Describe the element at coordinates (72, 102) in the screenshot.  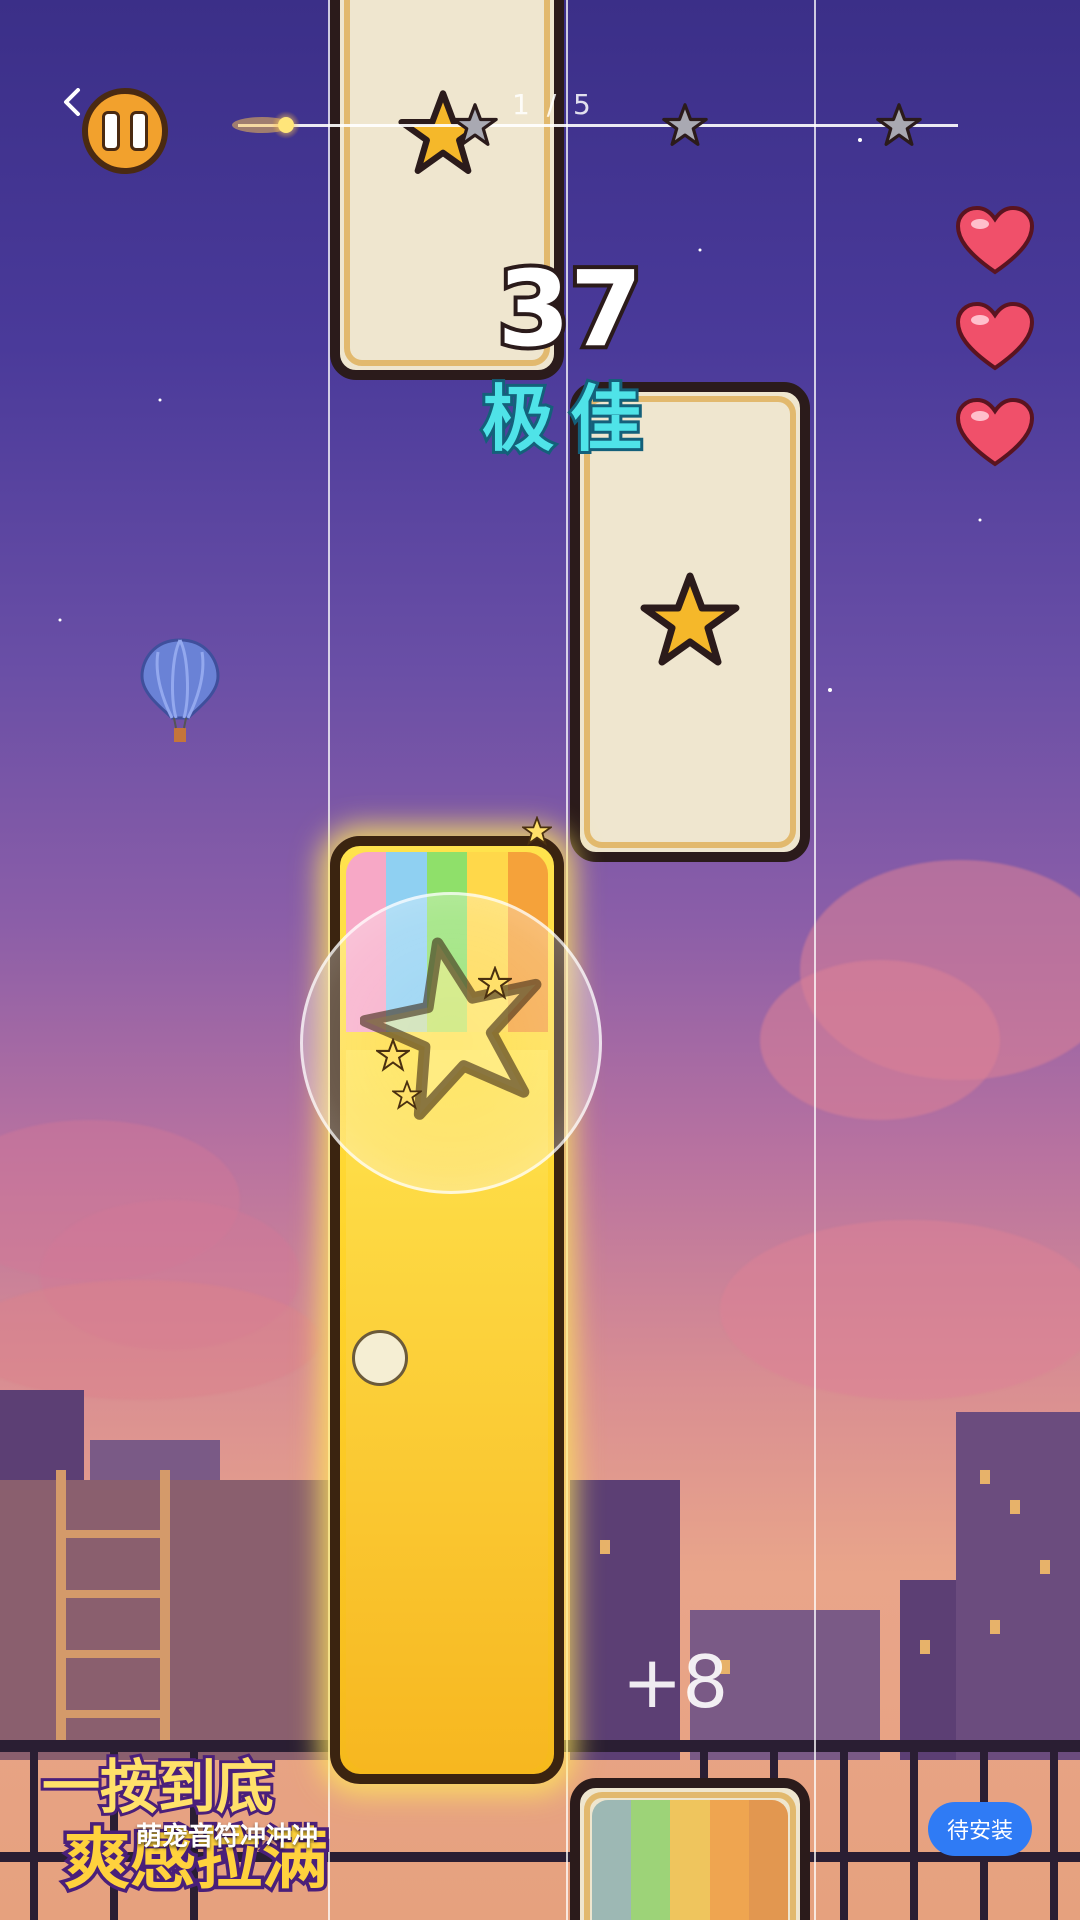
I see `back-chevron-icon` at that location.